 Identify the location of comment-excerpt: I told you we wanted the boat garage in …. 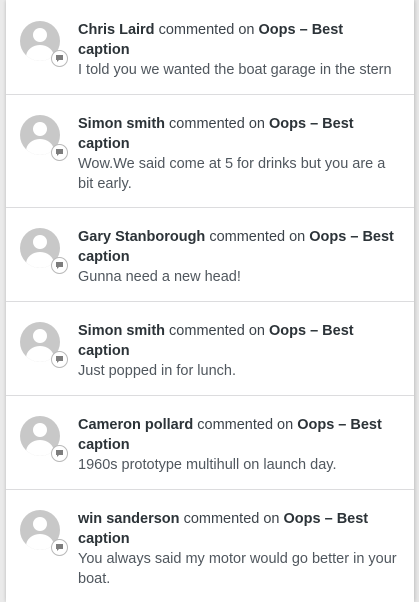
(238, 71).